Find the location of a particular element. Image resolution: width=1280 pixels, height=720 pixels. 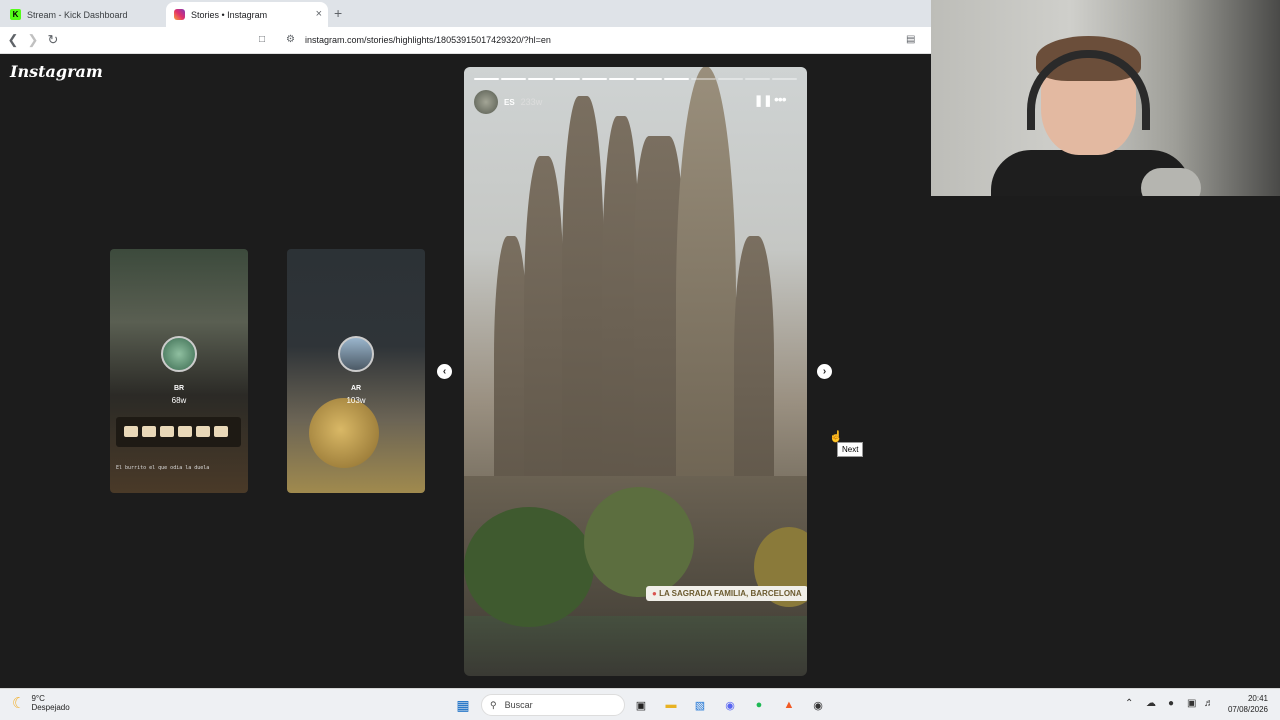

discord-icon: ◉ is located at coordinates (730, 705).